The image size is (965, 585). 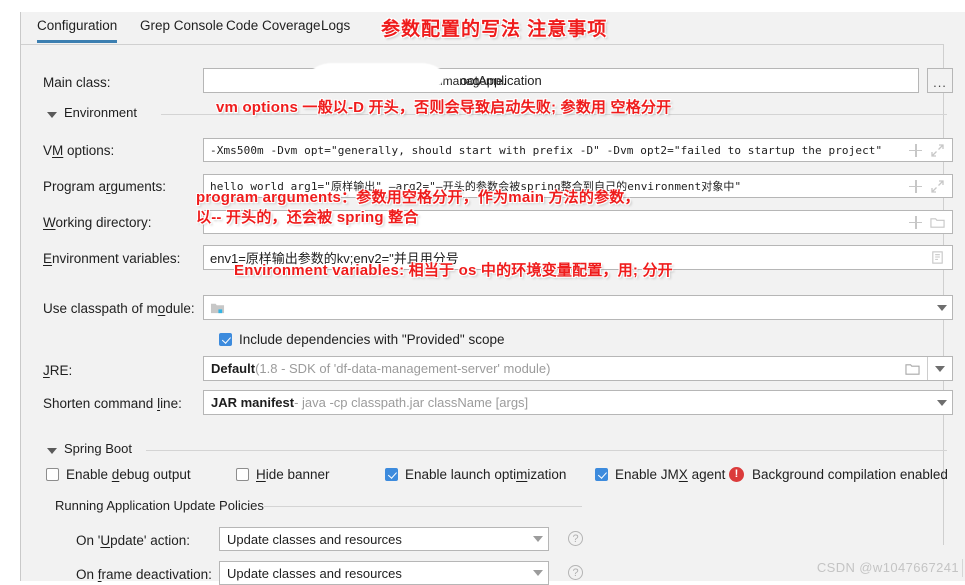 I want to click on watermark: CSDN @w1047667241, so click(x=887, y=567).